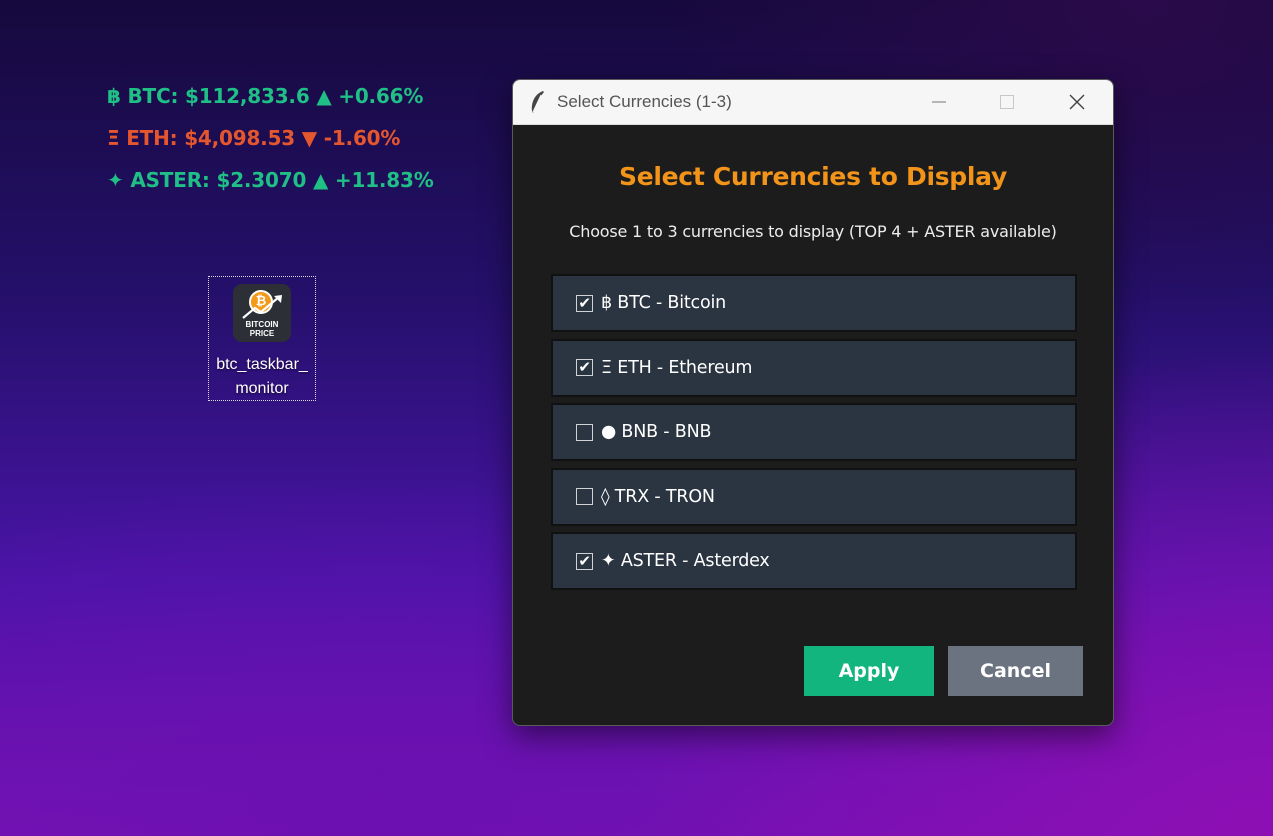  I want to click on btc-price: BTC: $112,833.6, so click(218, 96).